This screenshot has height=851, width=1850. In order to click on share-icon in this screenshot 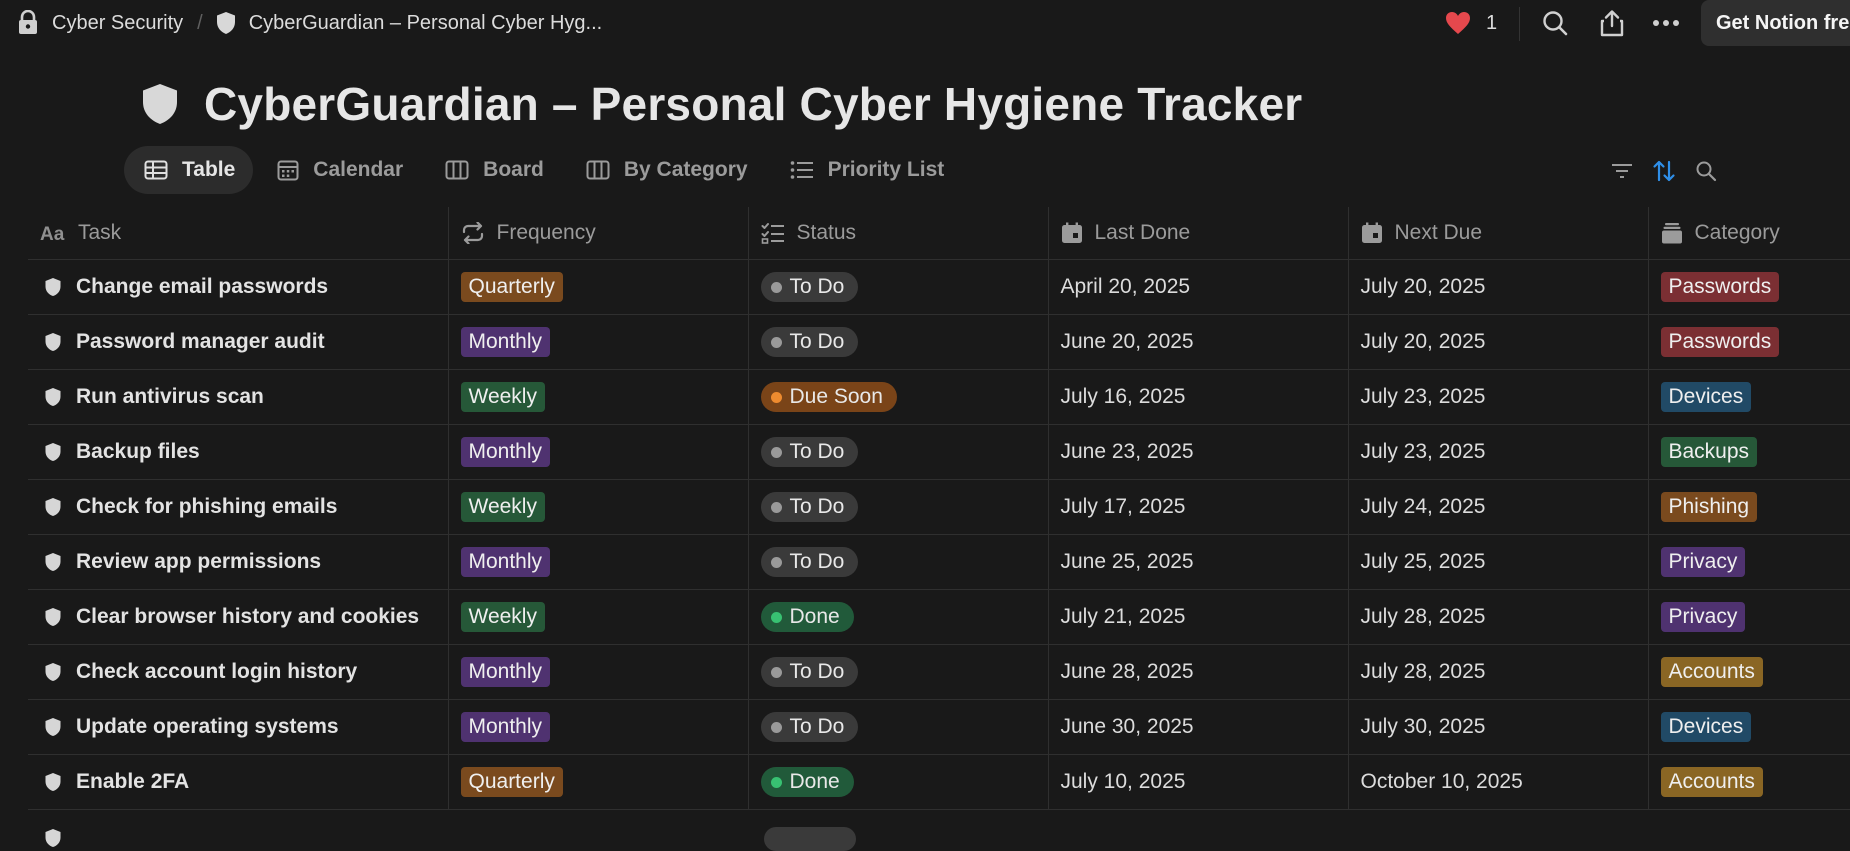, I will do `click(1612, 23)`.